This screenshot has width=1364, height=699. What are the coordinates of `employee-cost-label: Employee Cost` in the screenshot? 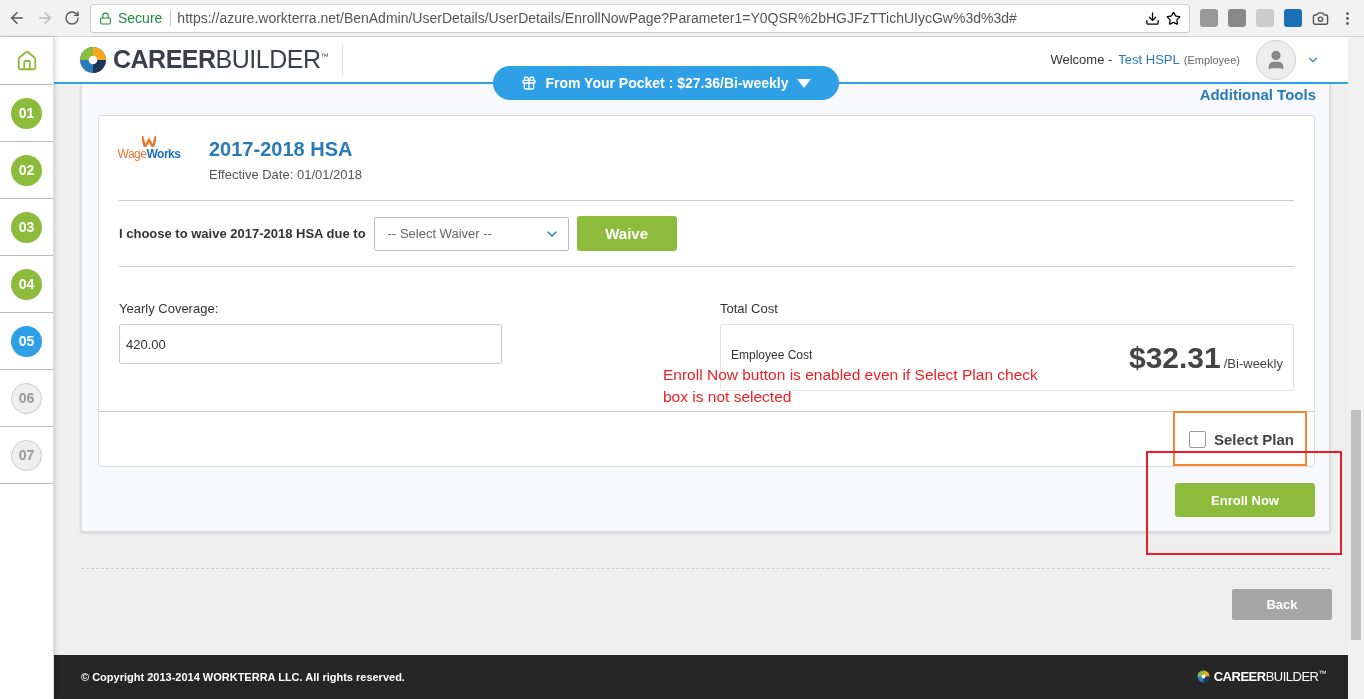 It's located at (772, 355).